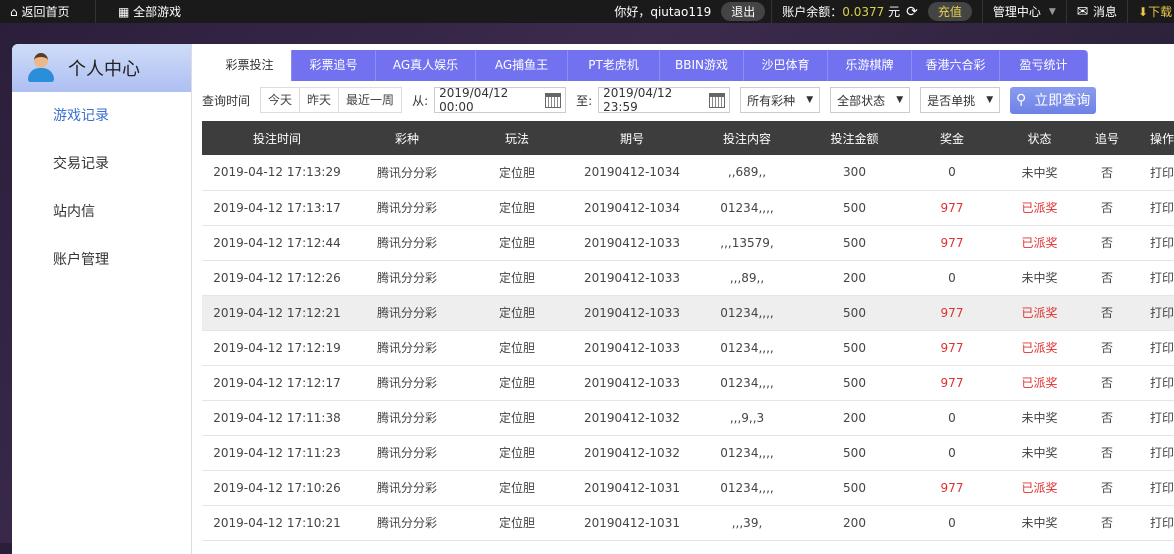 This screenshot has width=1174, height=554. Describe the element at coordinates (277, 313) in the screenshot. I see `table-cell: 2019-04-12 17:12:21` at that location.